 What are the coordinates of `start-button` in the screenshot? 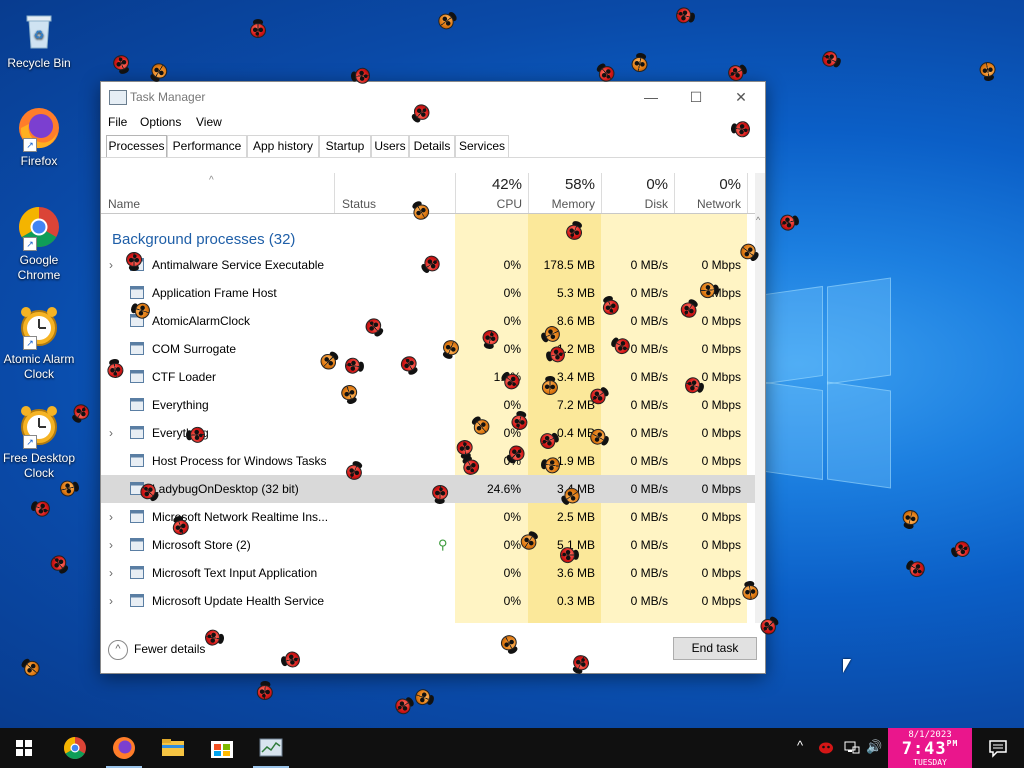 It's located at (24, 748).